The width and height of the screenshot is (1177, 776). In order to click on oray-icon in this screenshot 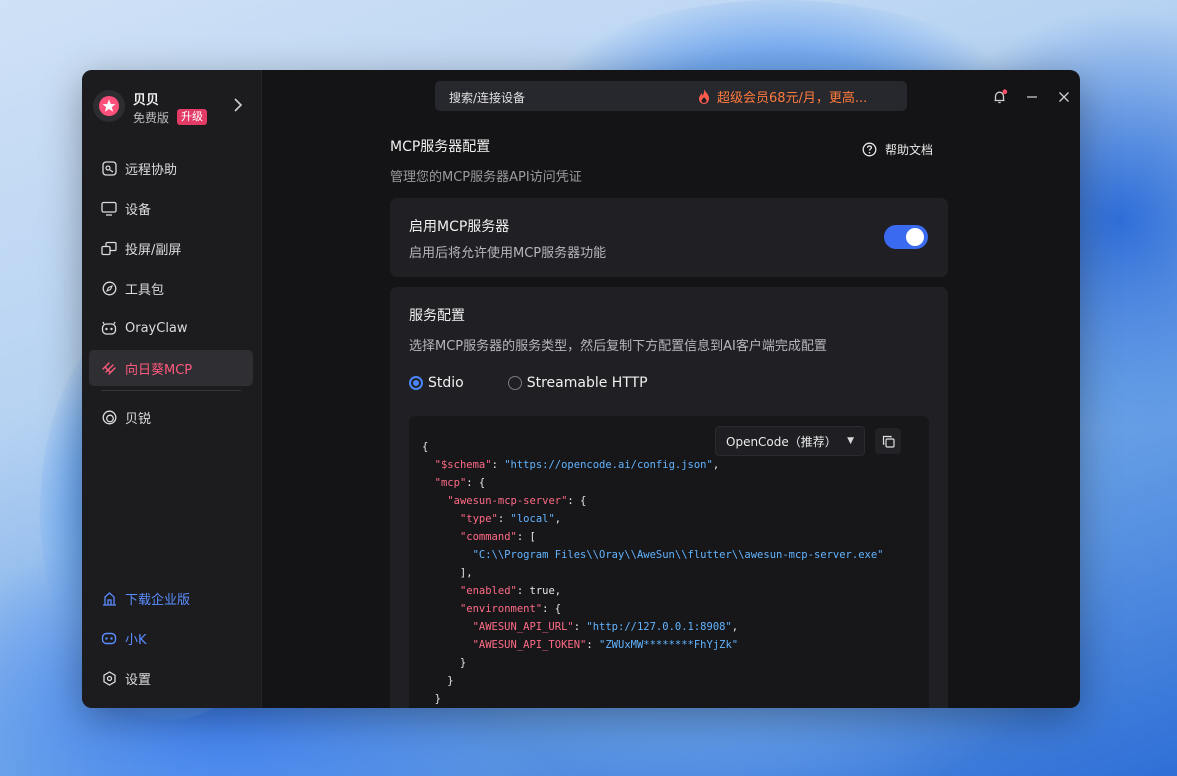, I will do `click(109, 417)`.